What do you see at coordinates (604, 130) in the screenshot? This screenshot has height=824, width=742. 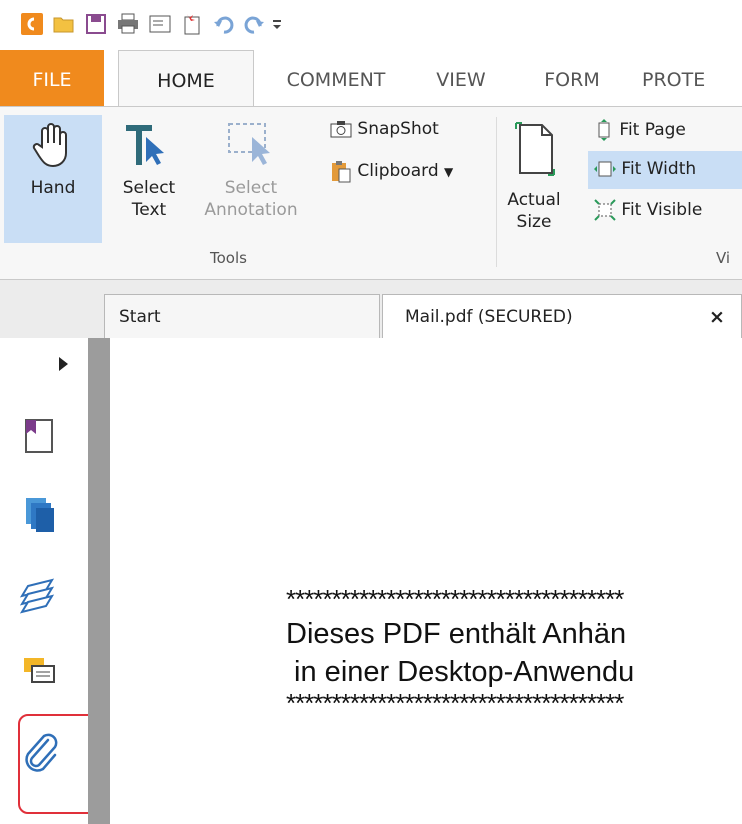 I see `fit-page-icon` at bounding box center [604, 130].